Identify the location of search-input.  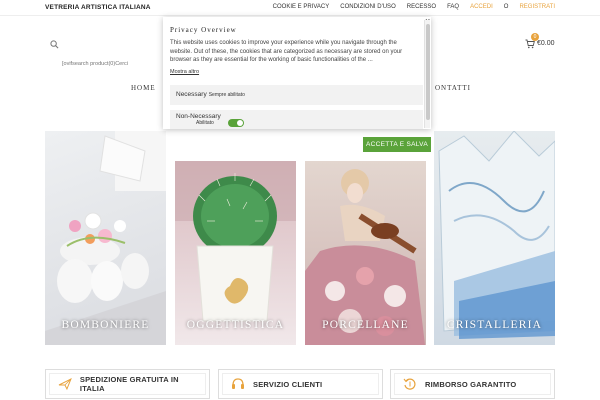
(101, 64).